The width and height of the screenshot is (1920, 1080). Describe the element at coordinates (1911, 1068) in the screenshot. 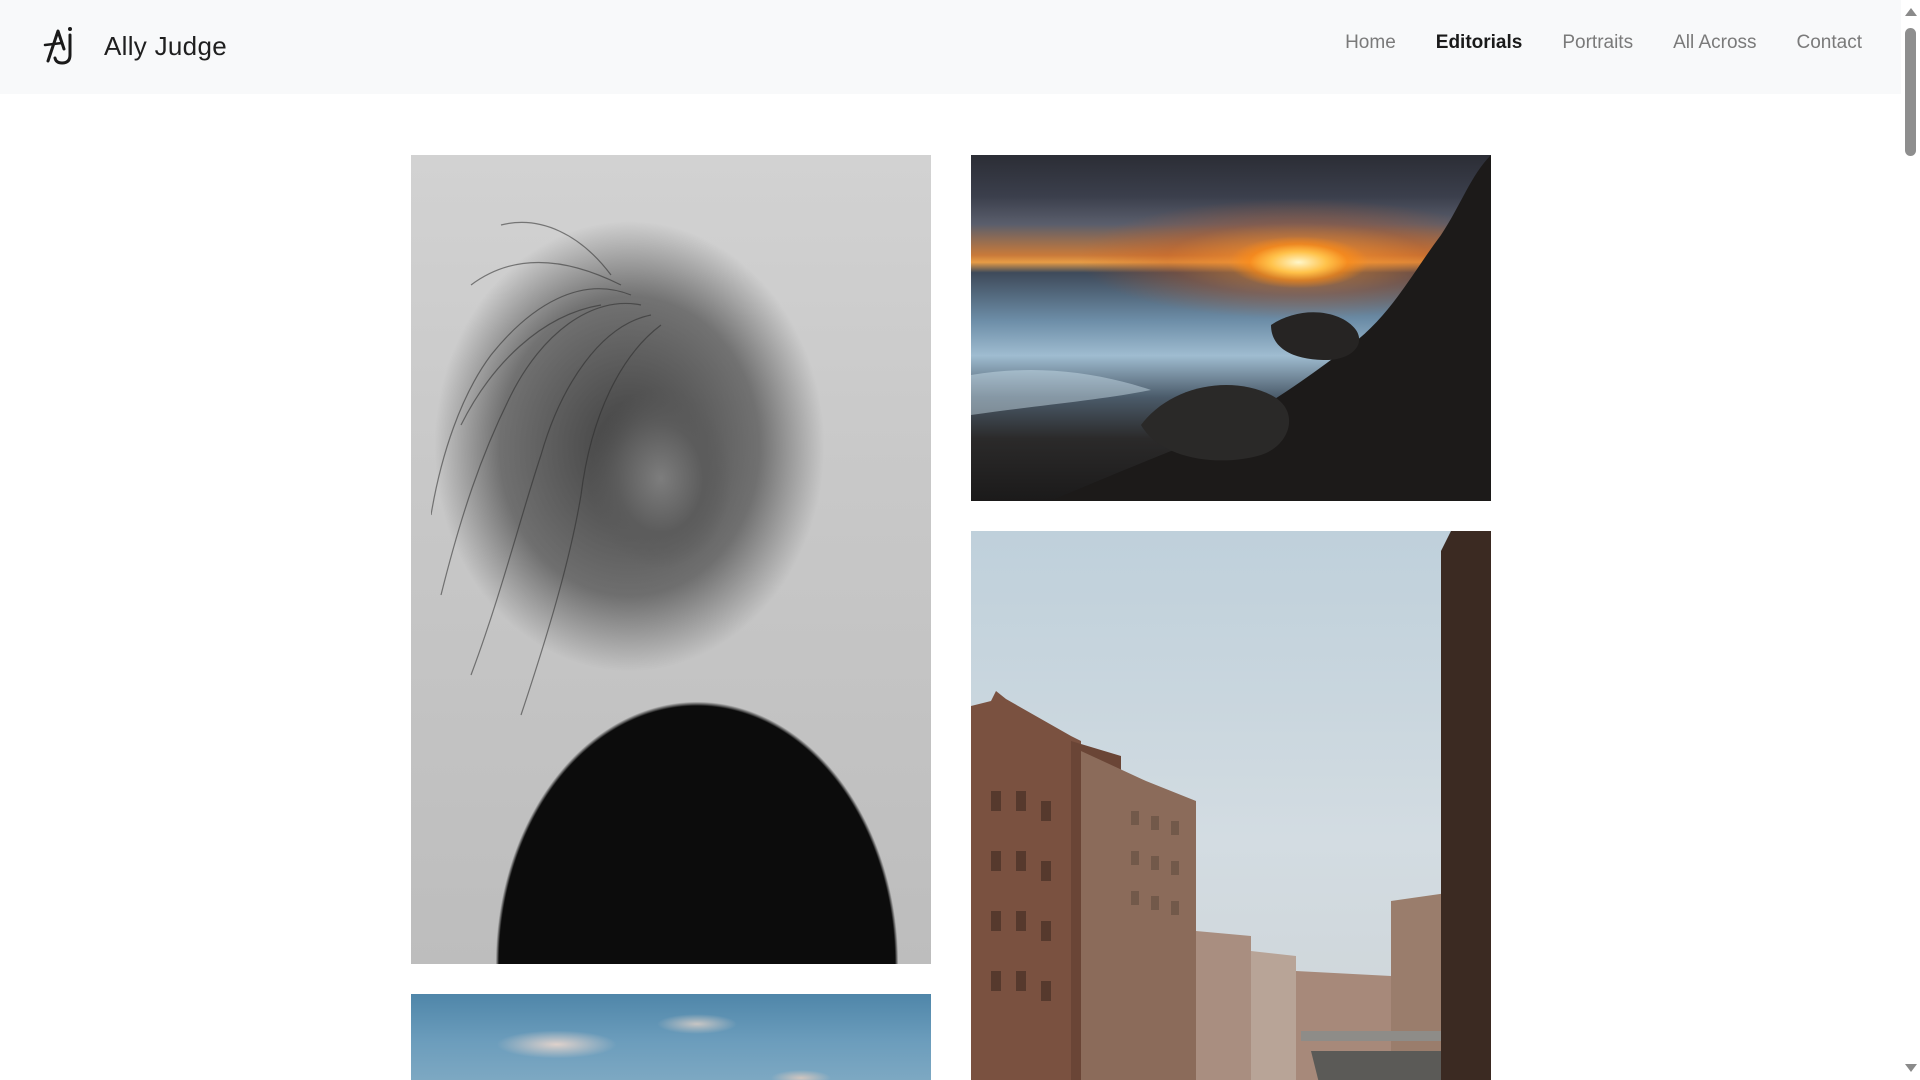

I see `scroll-down-arrow-icon` at that location.